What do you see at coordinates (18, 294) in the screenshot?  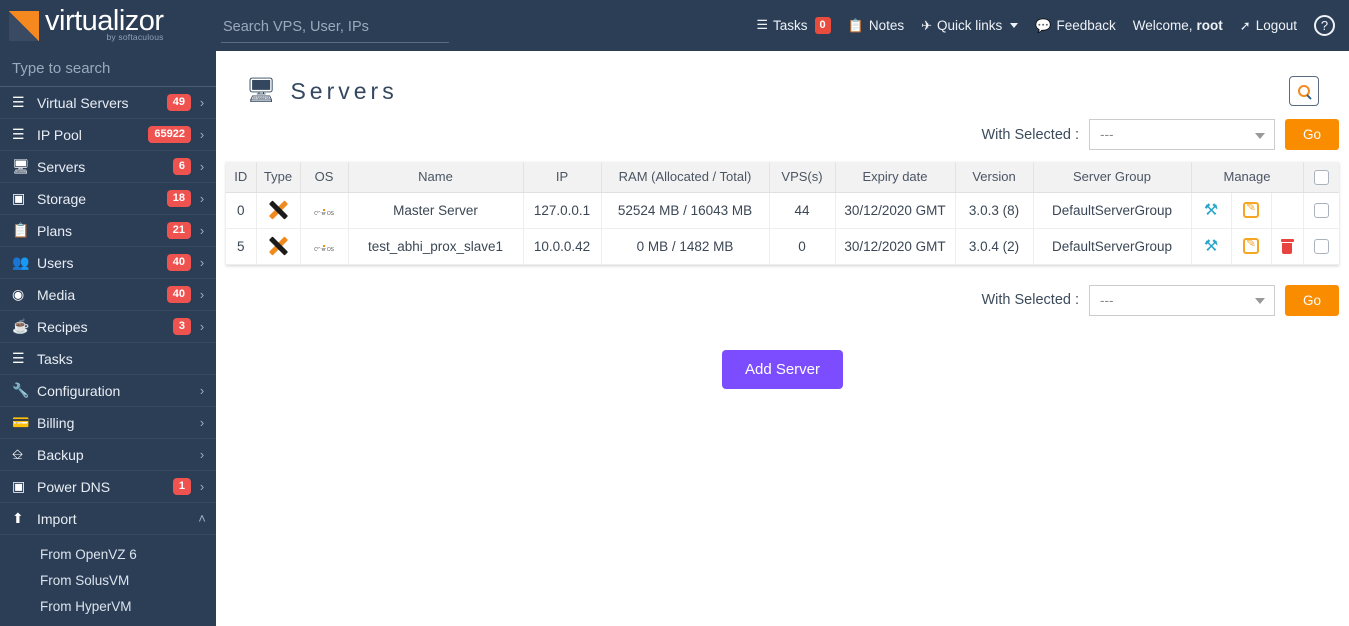 I see `media-icon: ◉` at bounding box center [18, 294].